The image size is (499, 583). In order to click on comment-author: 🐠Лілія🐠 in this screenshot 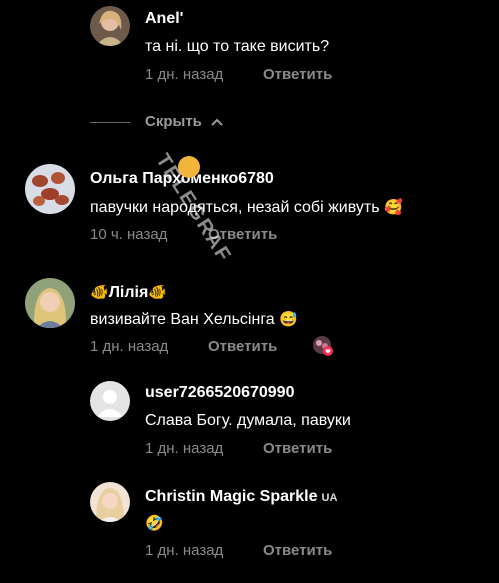, I will do `click(128, 292)`.